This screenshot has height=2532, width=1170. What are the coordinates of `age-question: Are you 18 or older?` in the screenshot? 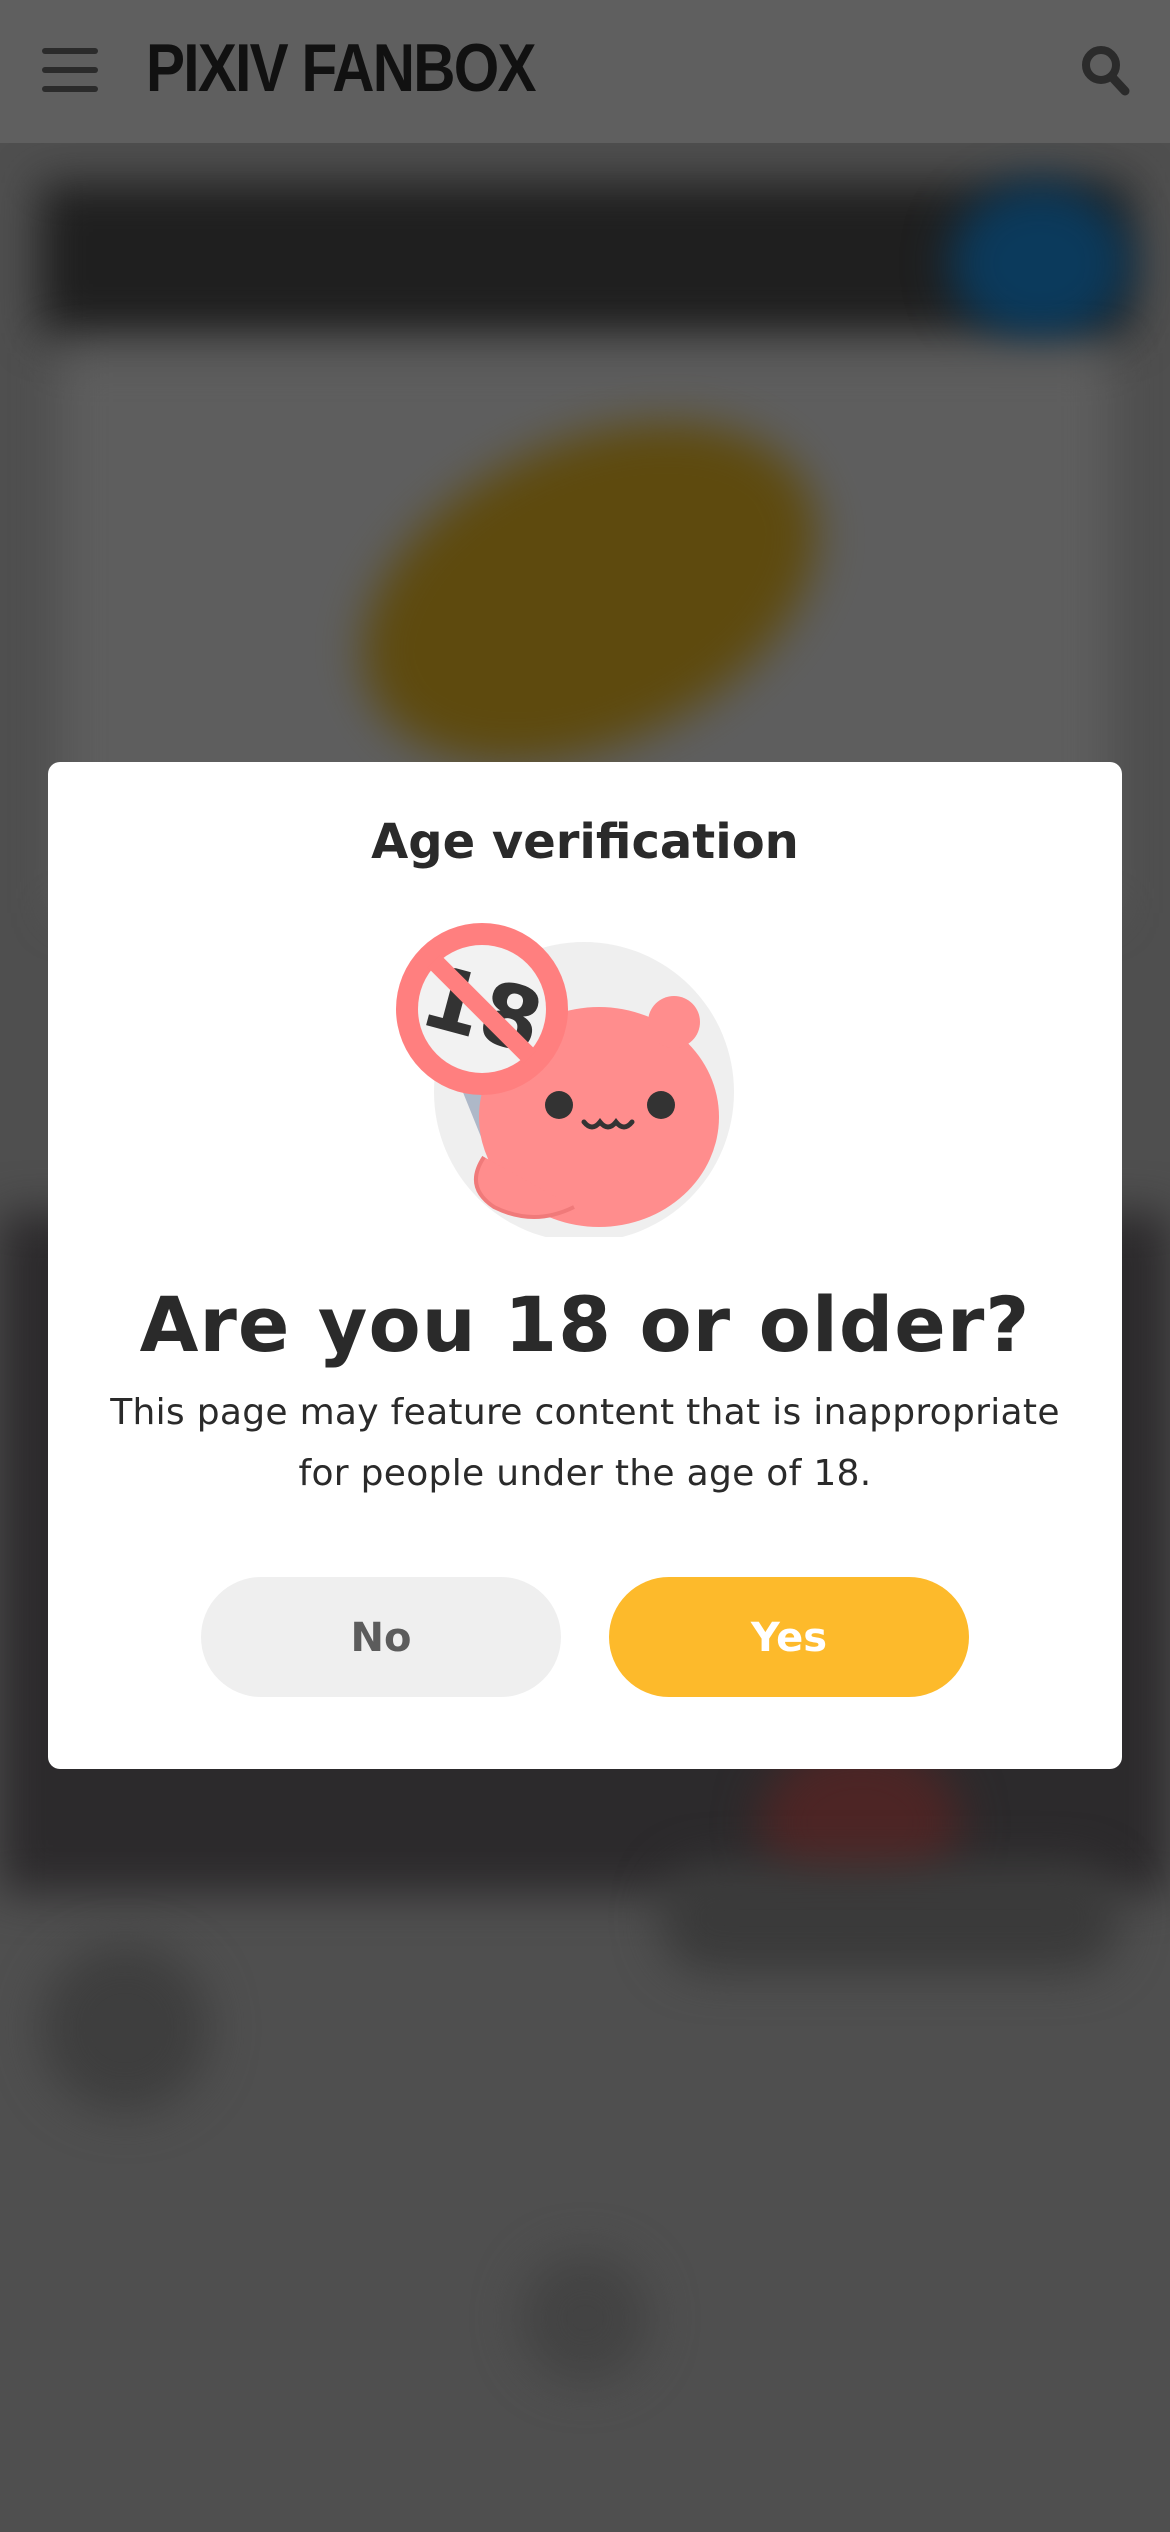 It's located at (585, 1324).